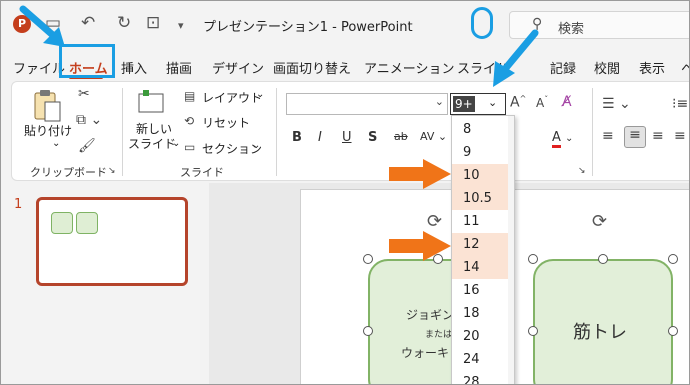 This screenshot has width=690, height=385. What do you see at coordinates (47, 106) in the screenshot?
I see `paste-icon` at bounding box center [47, 106].